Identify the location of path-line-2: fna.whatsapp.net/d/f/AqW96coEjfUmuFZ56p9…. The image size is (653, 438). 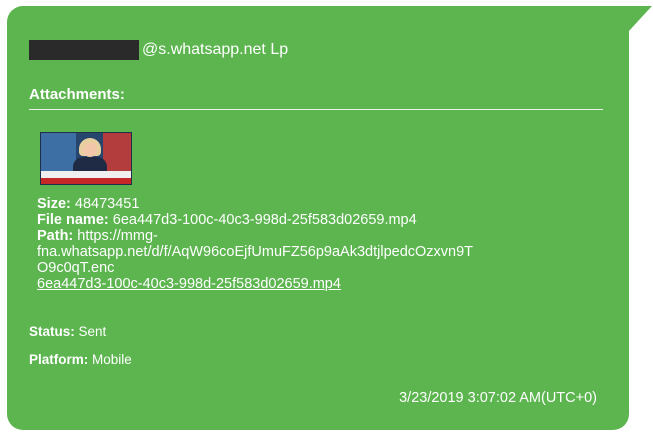
(255, 252).